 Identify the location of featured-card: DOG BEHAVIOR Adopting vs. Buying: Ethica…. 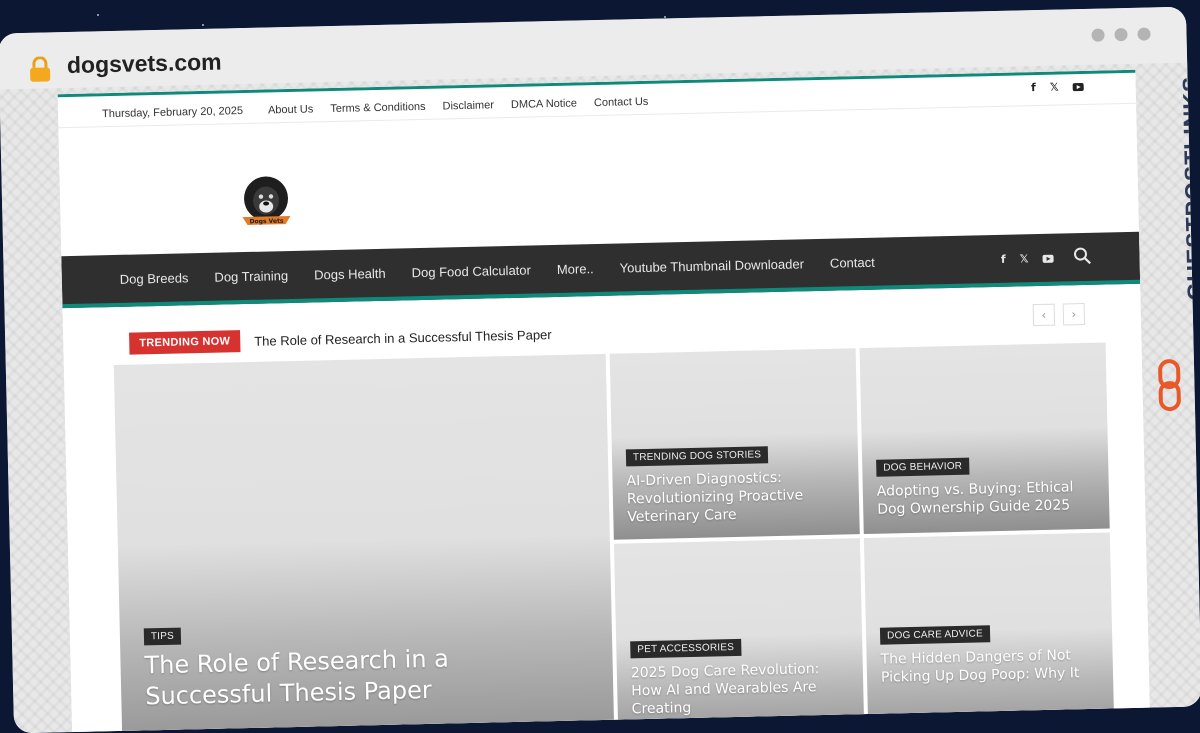
(984, 438).